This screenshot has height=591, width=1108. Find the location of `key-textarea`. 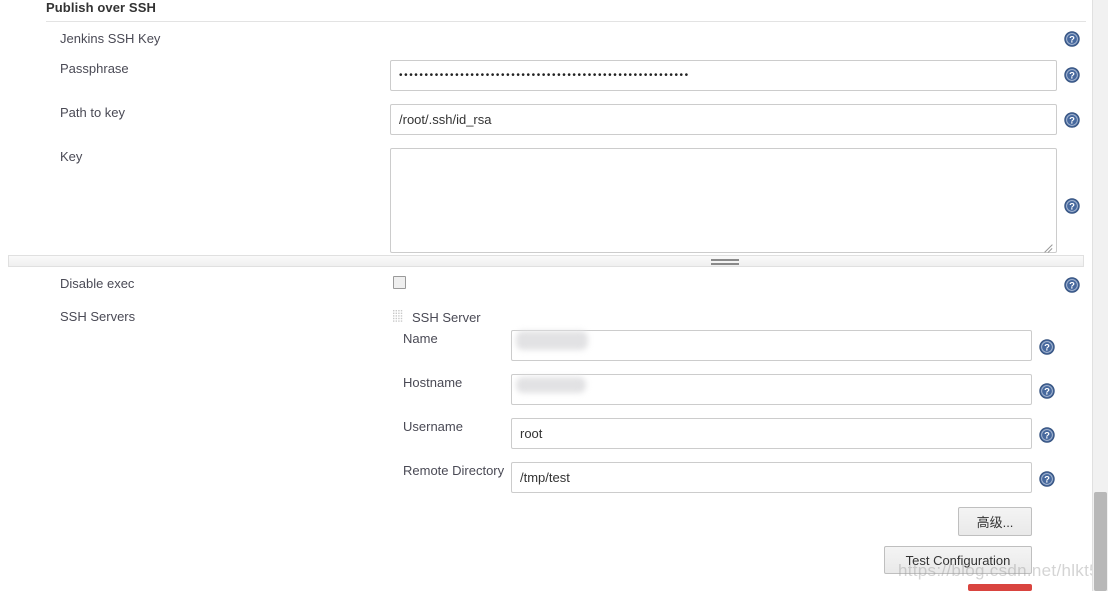

key-textarea is located at coordinates (723, 200).